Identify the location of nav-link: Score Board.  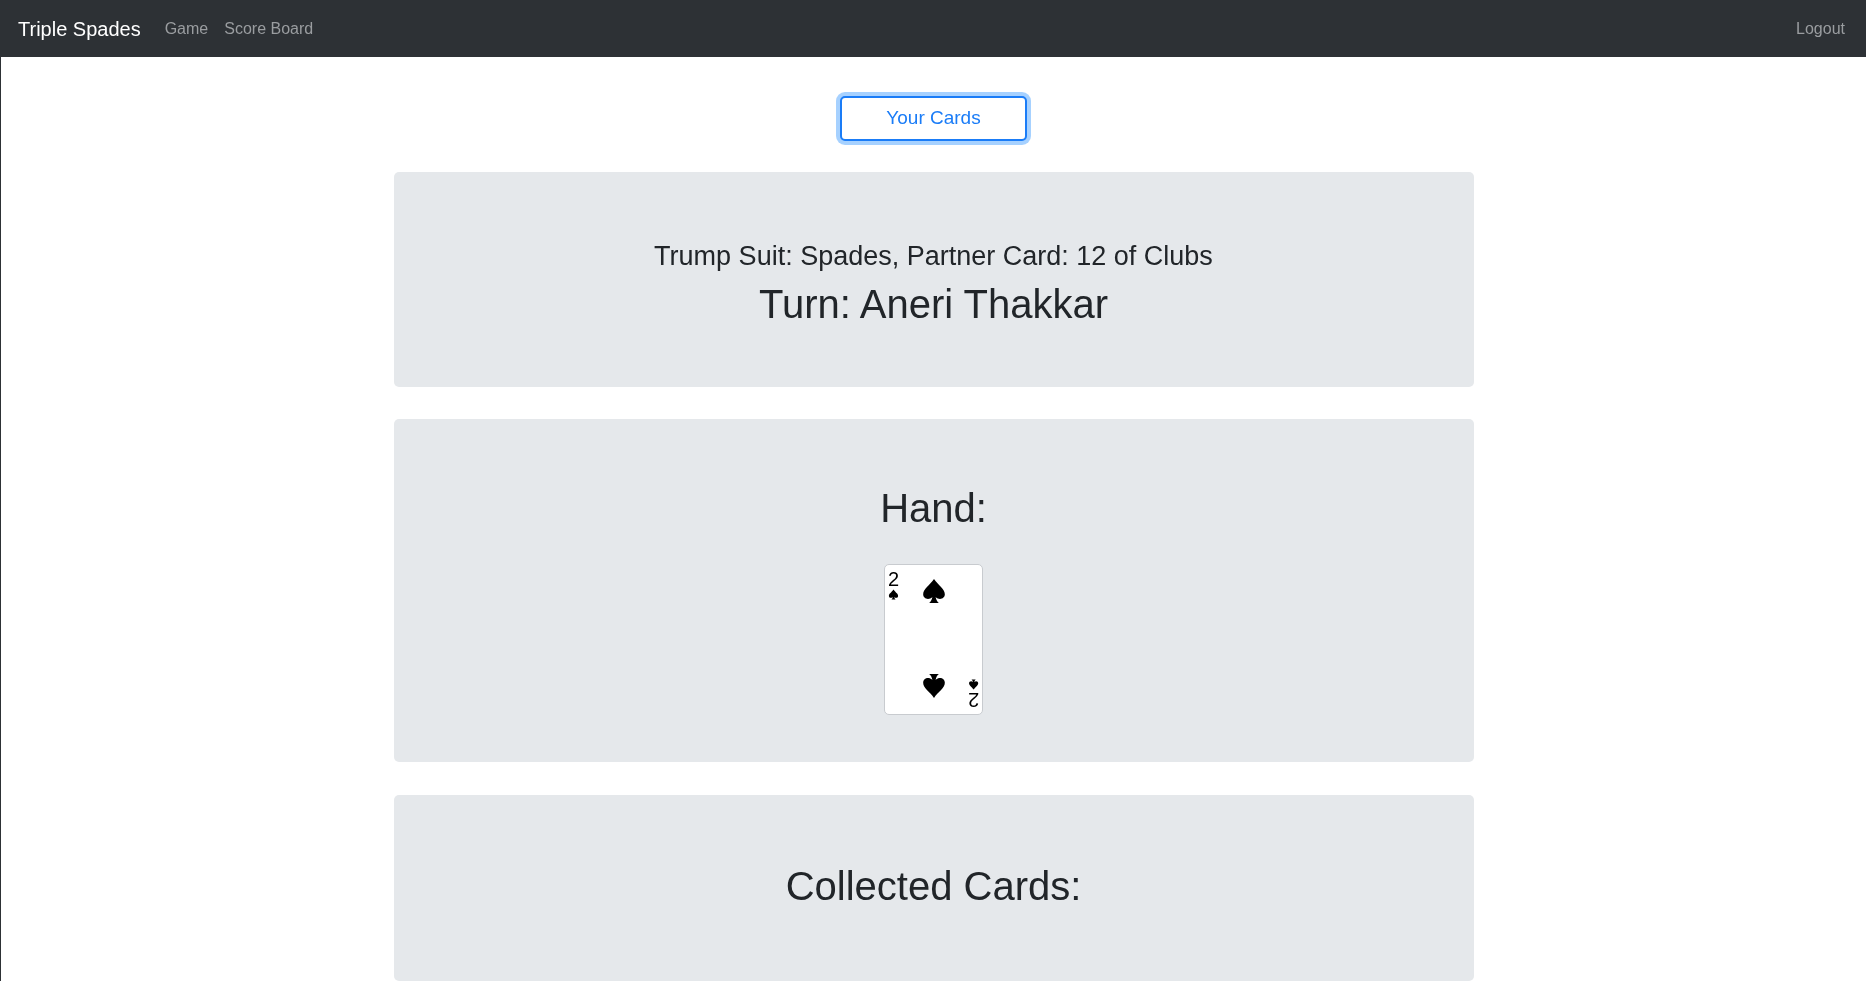
(269, 28).